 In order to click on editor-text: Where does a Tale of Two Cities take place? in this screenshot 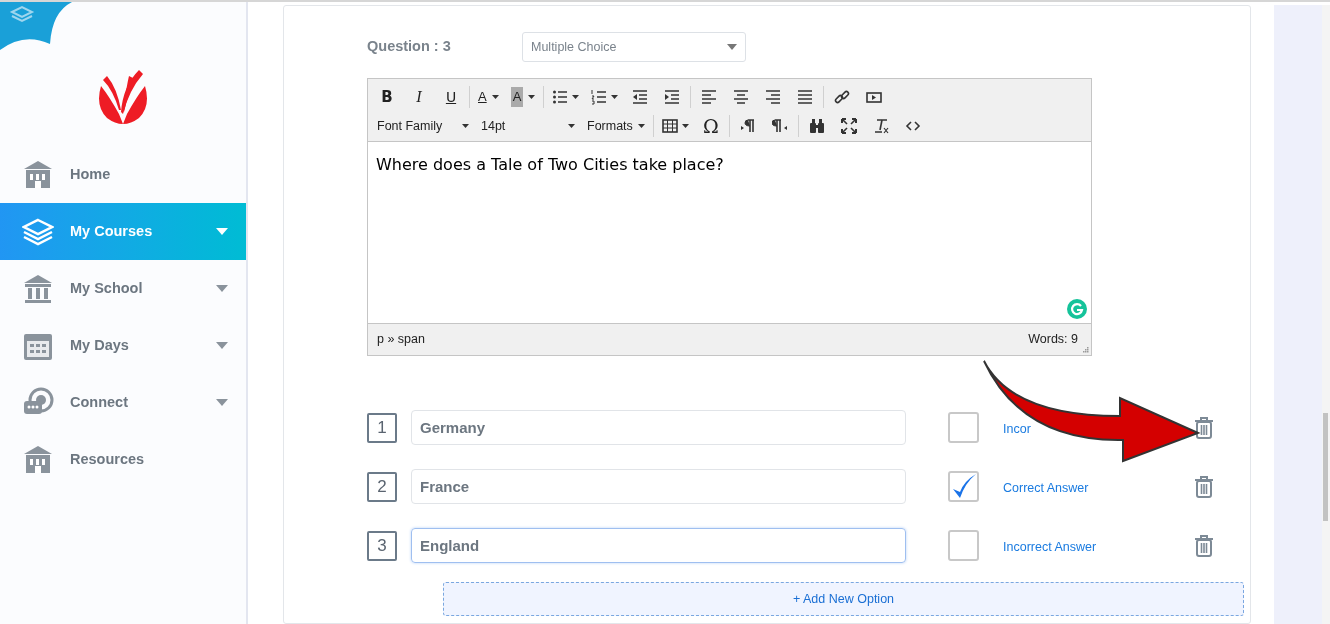, I will do `click(550, 165)`.